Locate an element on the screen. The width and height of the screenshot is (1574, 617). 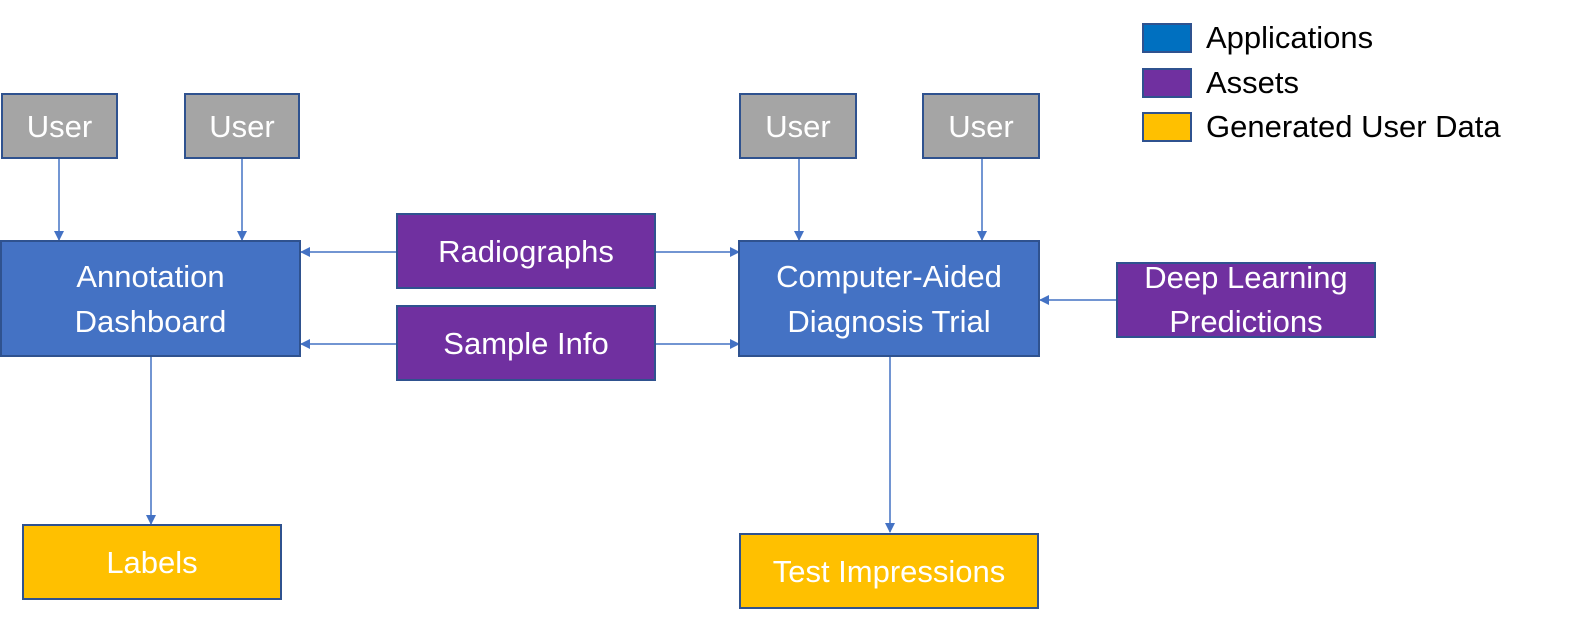
legend-label: Assets is located at coordinates (1253, 82).